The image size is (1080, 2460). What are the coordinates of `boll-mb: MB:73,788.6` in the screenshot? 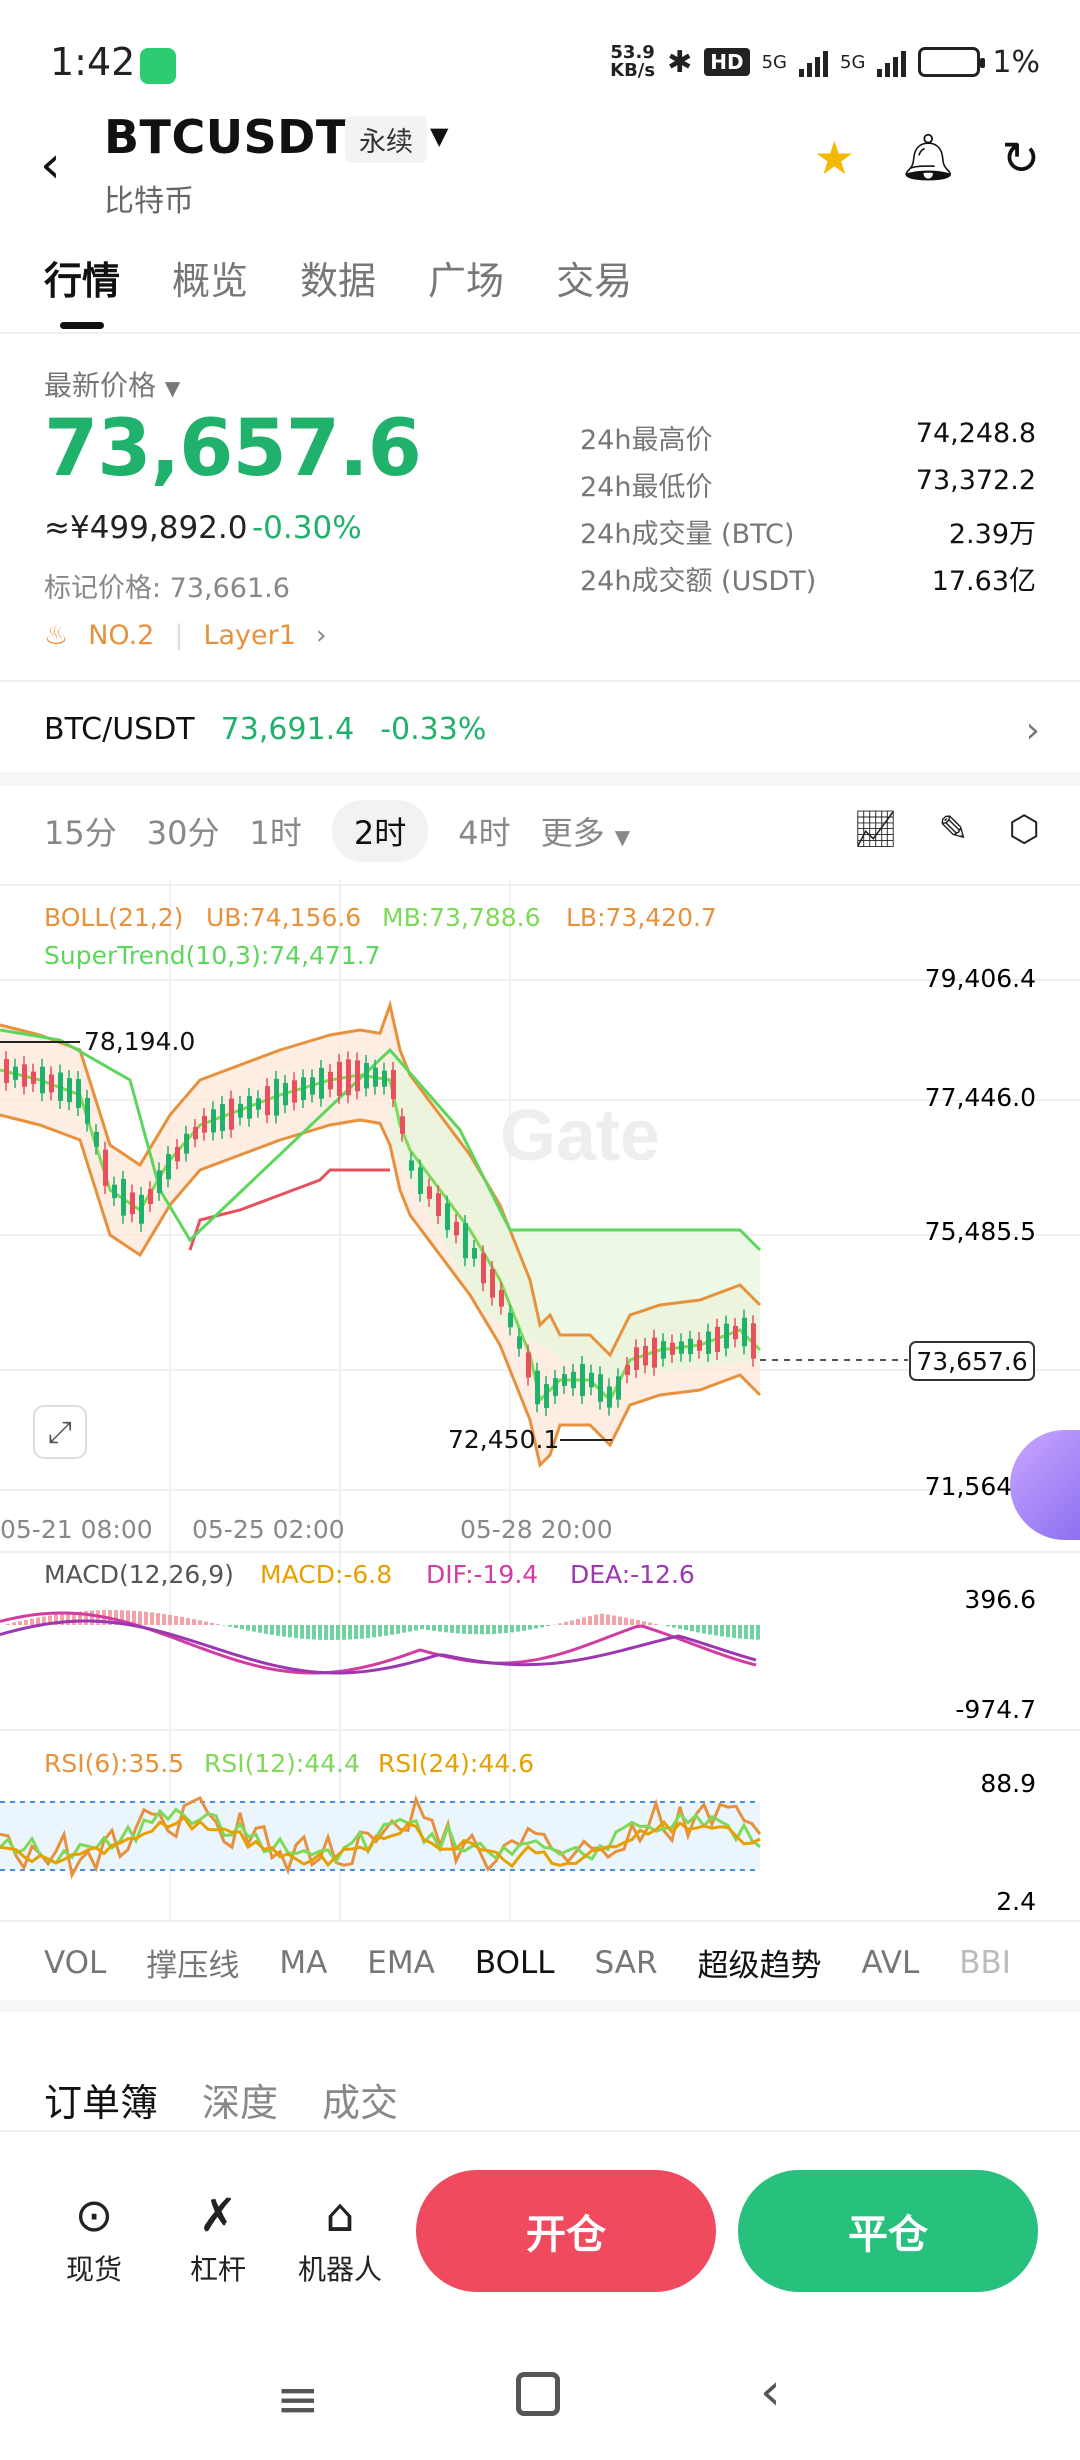 It's located at (461, 917).